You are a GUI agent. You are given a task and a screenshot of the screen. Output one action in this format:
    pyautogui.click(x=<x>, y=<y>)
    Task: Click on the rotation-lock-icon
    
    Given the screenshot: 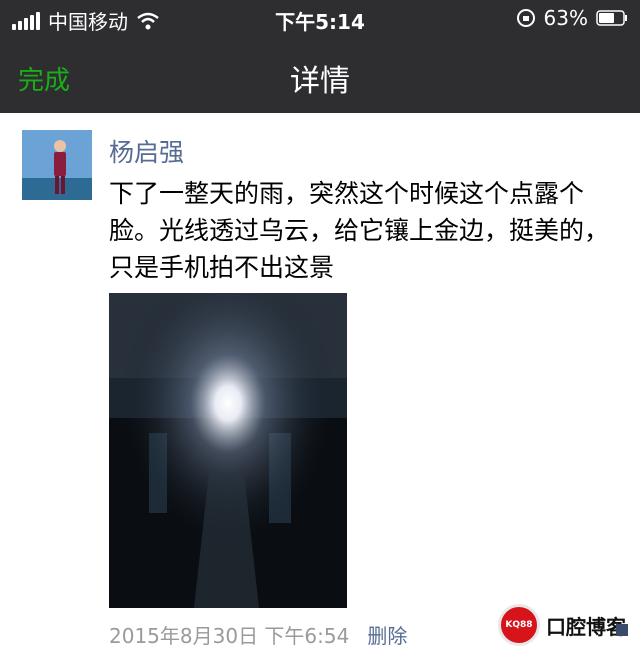 What is the action you would take?
    pyautogui.click(x=525, y=18)
    